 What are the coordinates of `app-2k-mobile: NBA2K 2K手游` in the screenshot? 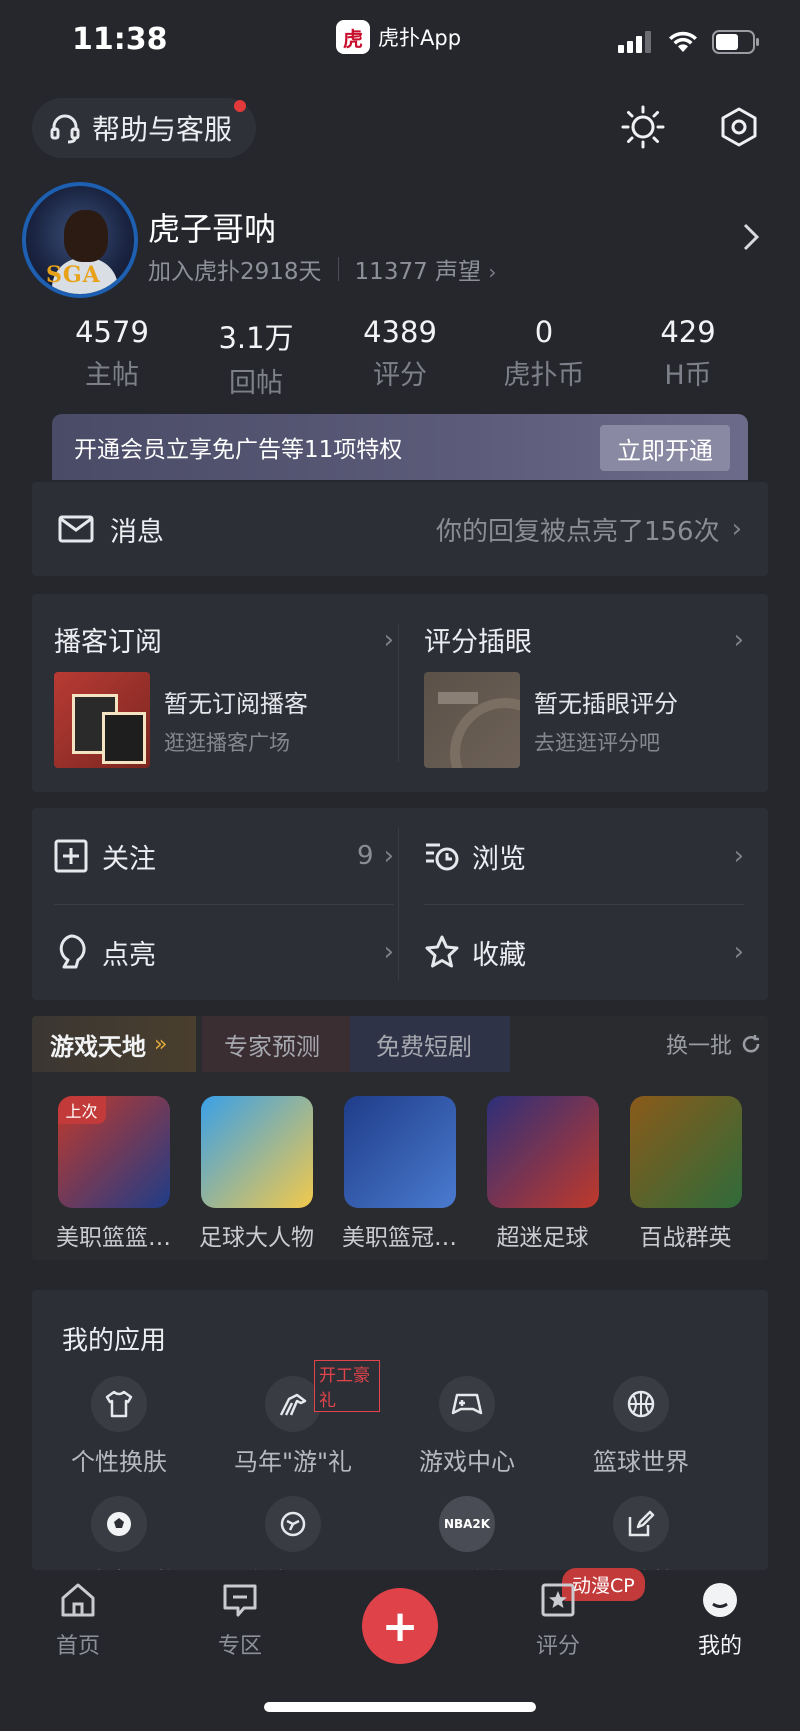 It's located at (467, 1533).